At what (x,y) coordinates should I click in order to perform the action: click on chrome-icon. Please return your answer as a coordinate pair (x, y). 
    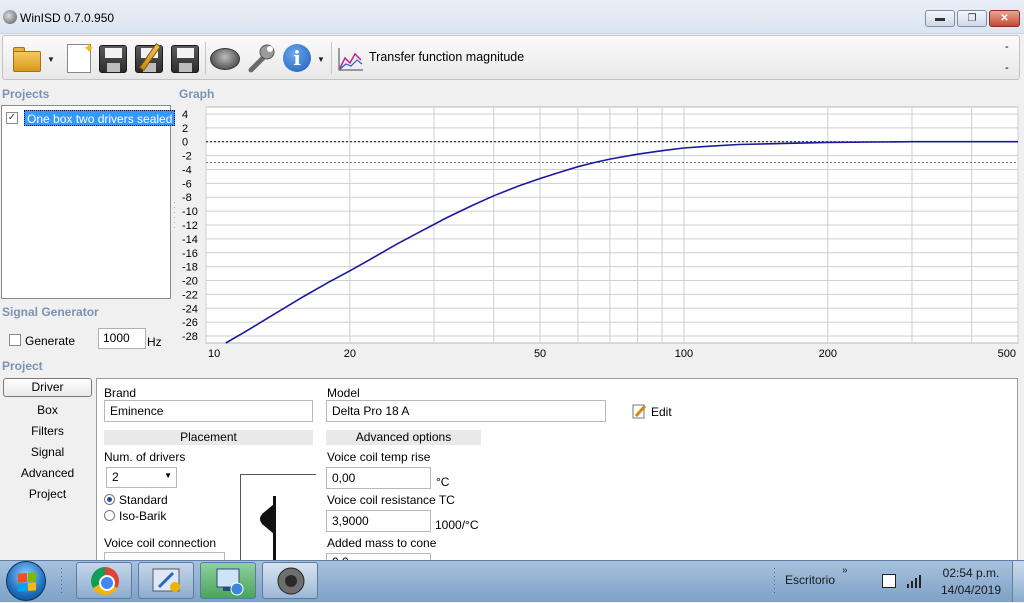
    Looking at the image, I should click on (104, 580).